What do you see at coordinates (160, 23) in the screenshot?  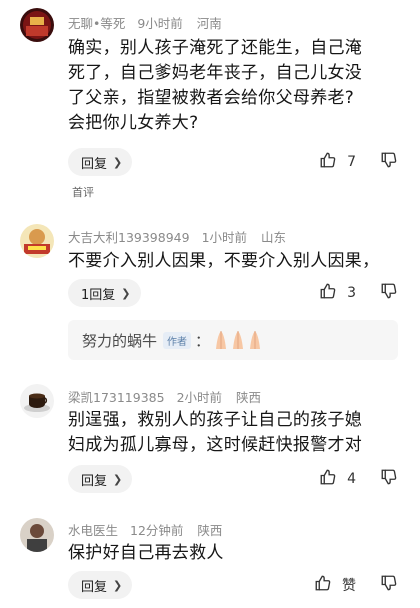 I see `timestamp: 9小时前` at bounding box center [160, 23].